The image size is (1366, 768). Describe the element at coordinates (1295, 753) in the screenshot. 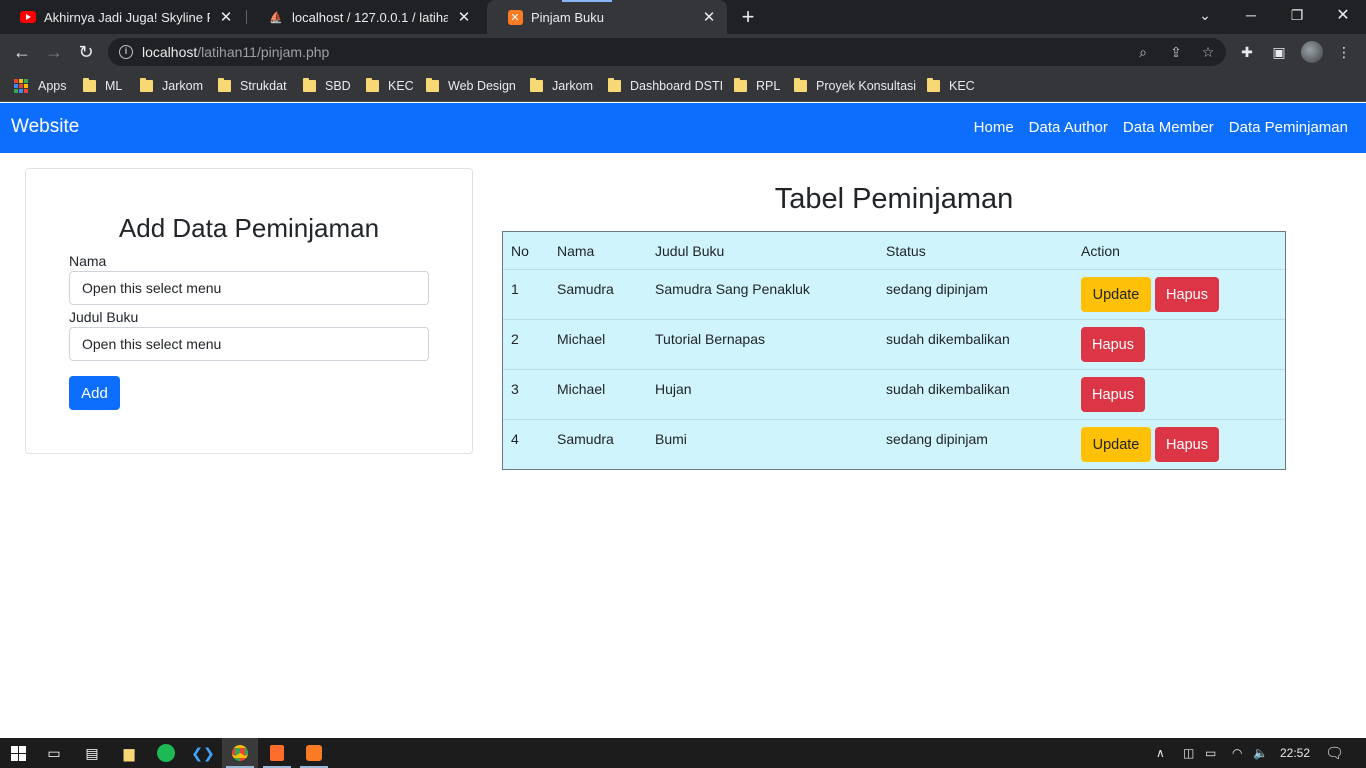

I see `clock: 22:52` at that location.